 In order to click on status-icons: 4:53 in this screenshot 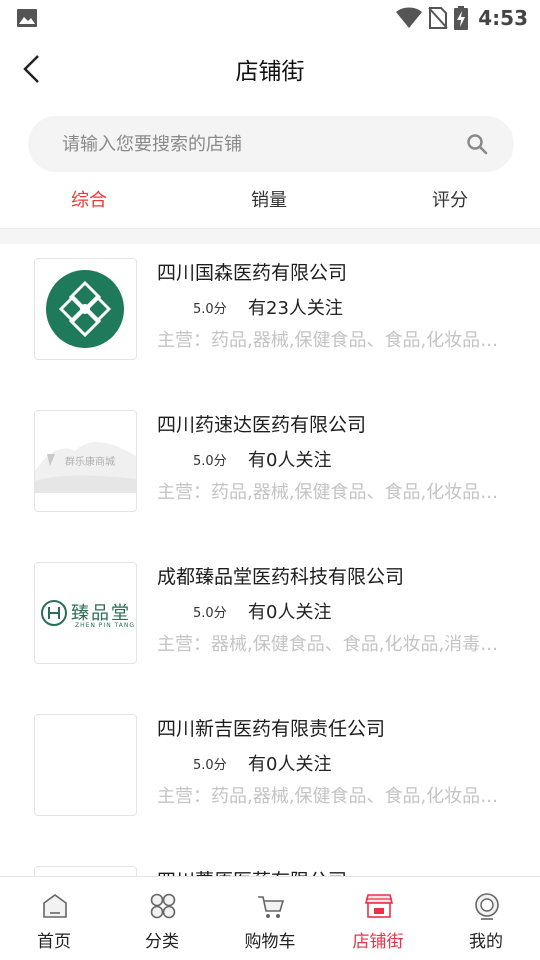, I will do `click(462, 18)`.